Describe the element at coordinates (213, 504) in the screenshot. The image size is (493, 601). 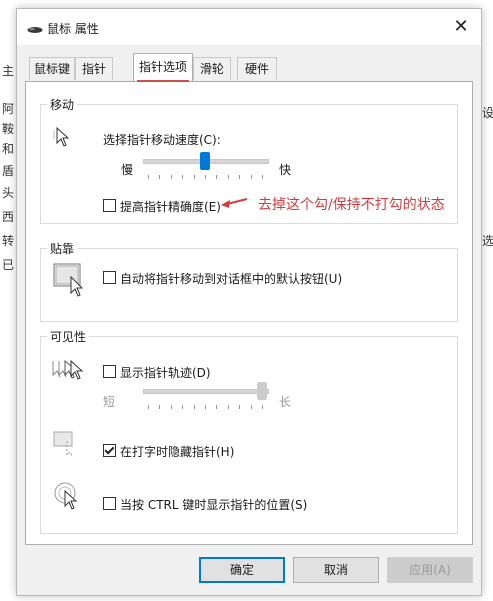
I see `show-location-label: 当按 CTRL 键时显示指针的位置(S)` at that location.